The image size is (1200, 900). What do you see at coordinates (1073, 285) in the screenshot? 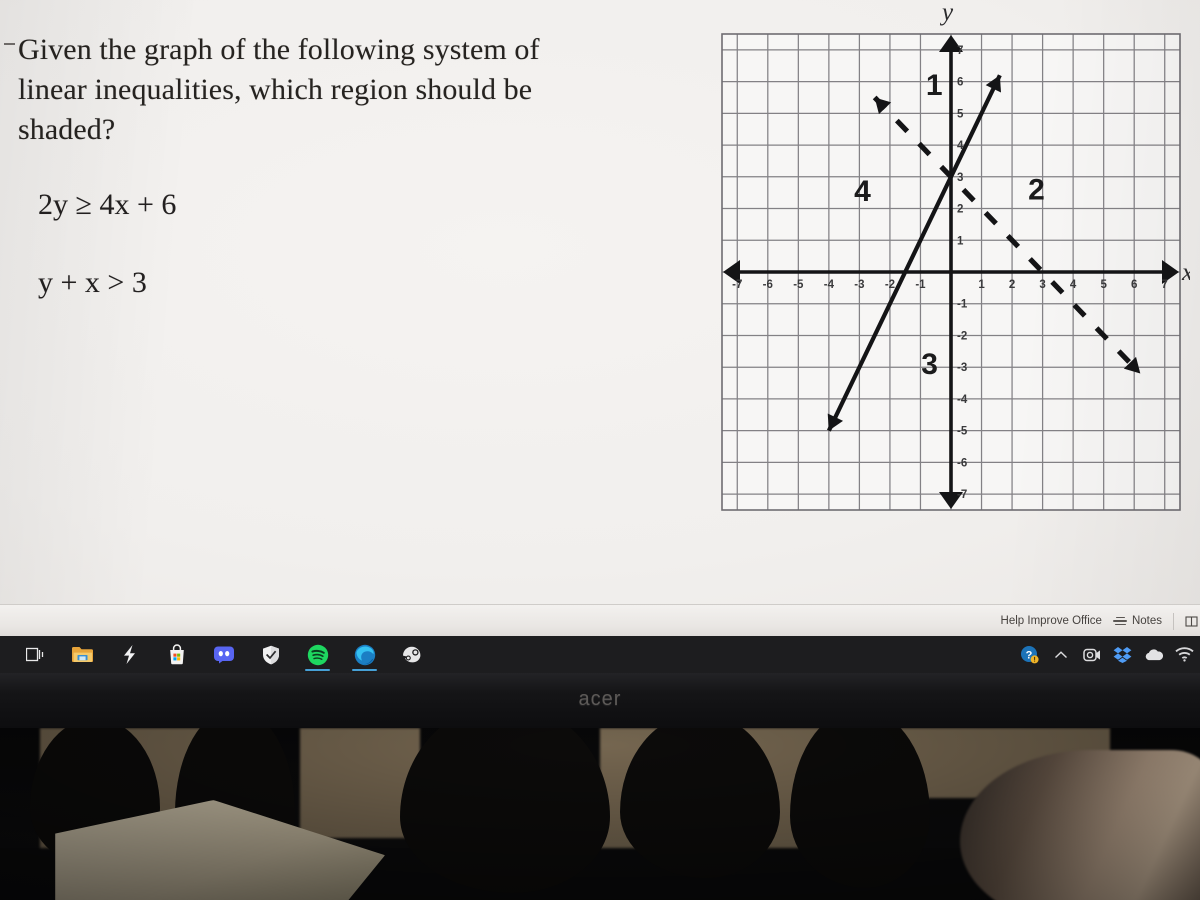
I see `x-tick-label: 4` at bounding box center [1073, 285].